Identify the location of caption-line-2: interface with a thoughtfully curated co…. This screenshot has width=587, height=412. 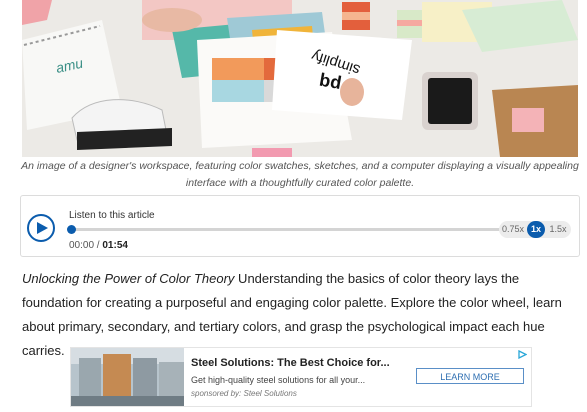
(300, 183).